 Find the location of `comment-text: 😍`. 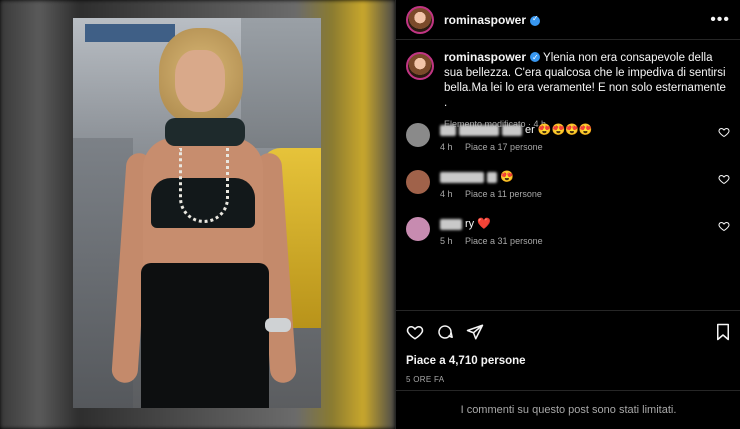

comment-text: 😍 is located at coordinates (496, 177).